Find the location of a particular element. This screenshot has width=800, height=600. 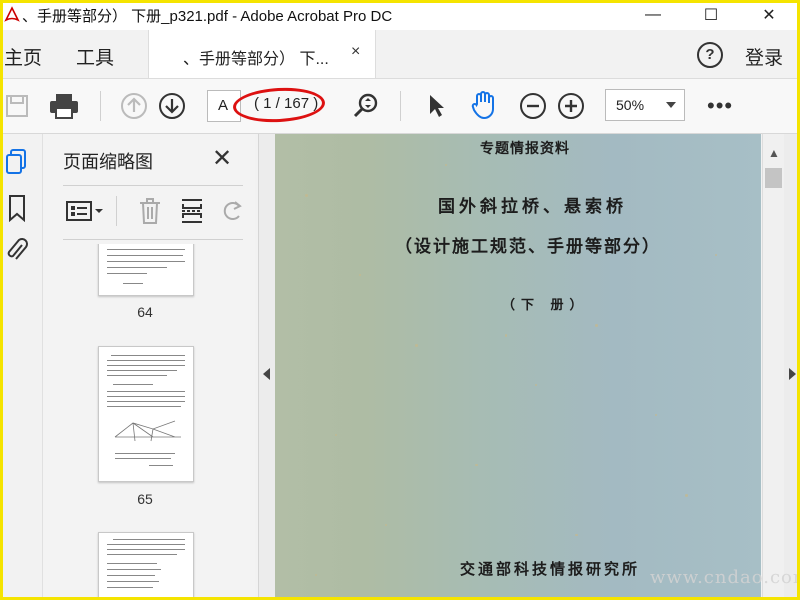

menu-bar: 主页 工具 、手册等部分） 下... × ? 登录 is located at coordinates (400, 54).